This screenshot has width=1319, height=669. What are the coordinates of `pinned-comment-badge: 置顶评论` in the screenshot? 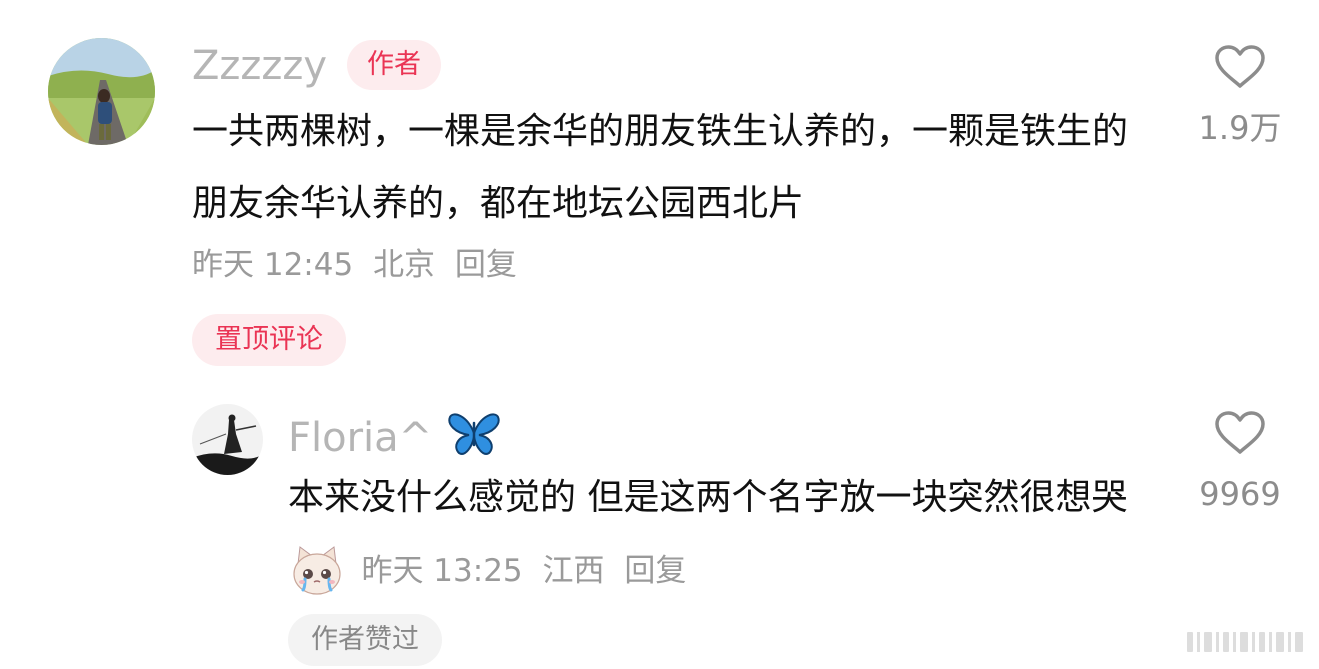 It's located at (269, 340).